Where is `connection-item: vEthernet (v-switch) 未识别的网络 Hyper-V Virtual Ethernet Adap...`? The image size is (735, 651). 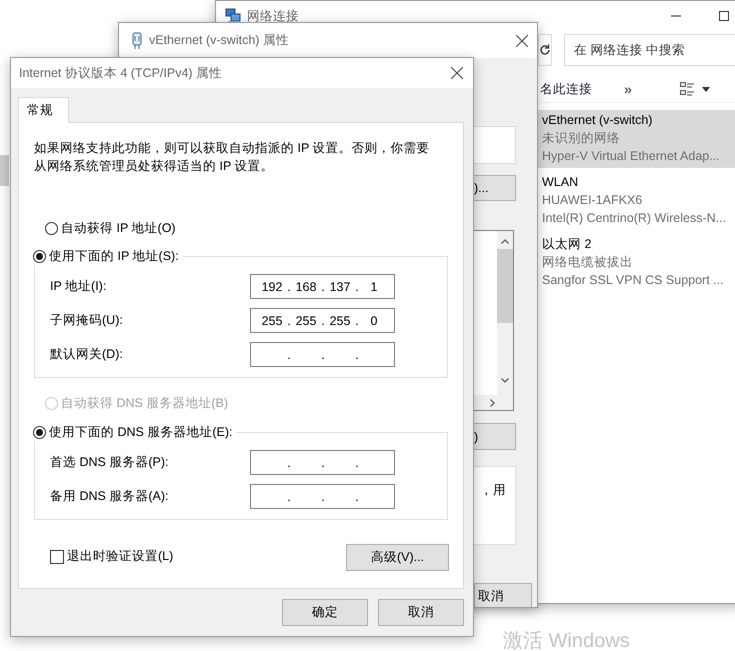
connection-item: vEthernet (v-switch) 未识别的网络 Hyper-V Virtual Ethernet Adap... is located at coordinates (636, 139).